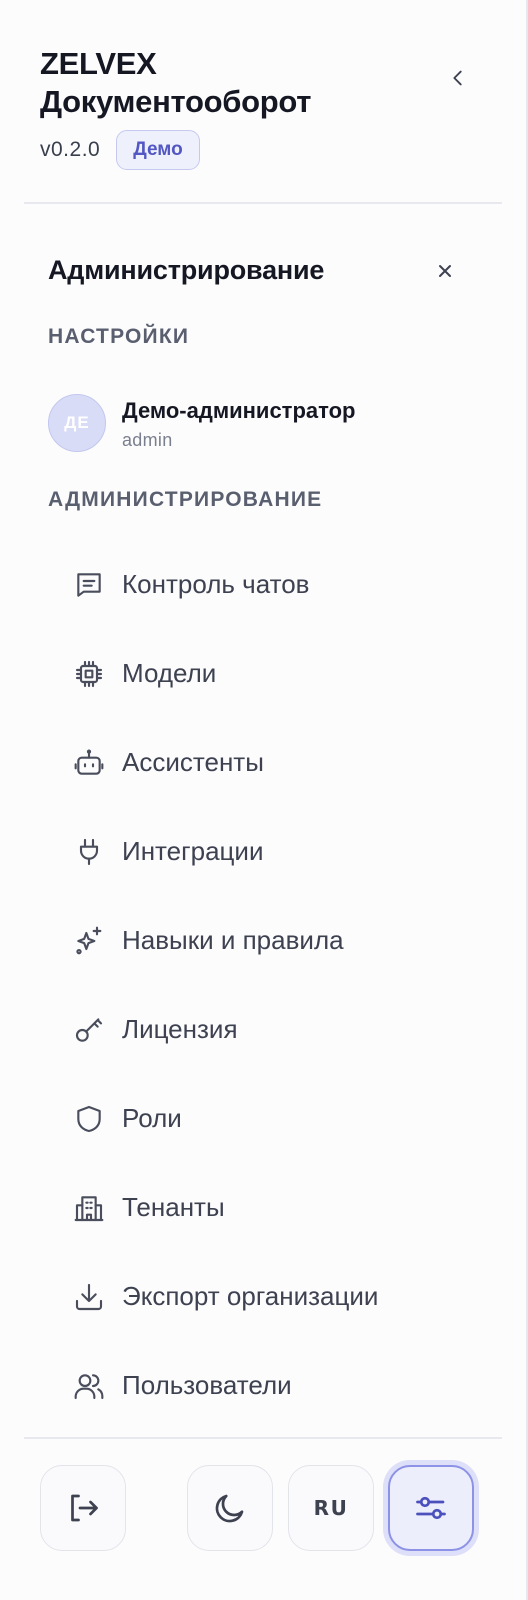 The width and height of the screenshot is (528, 1600). I want to click on moon-icon, so click(229, 1508).